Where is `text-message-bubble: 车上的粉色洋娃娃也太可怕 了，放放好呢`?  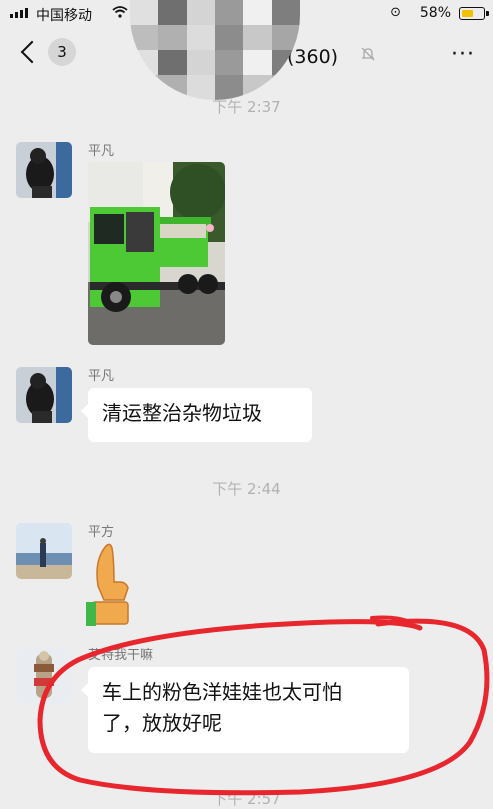
text-message-bubble: 车上的粉色洋娃娃也太可怕 了，放放好呢 is located at coordinates (245, 710).